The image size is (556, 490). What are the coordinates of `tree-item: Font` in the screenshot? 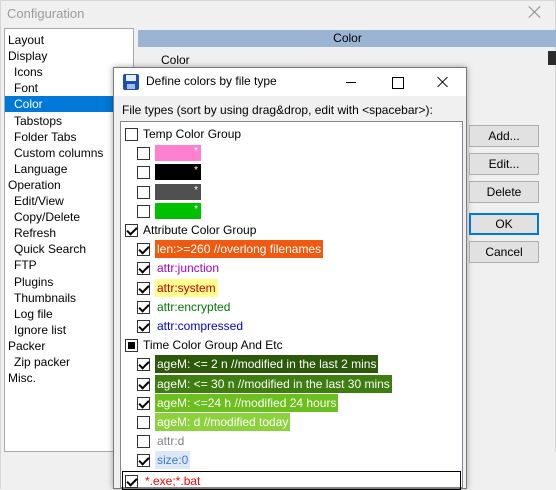 It's located at (26, 88).